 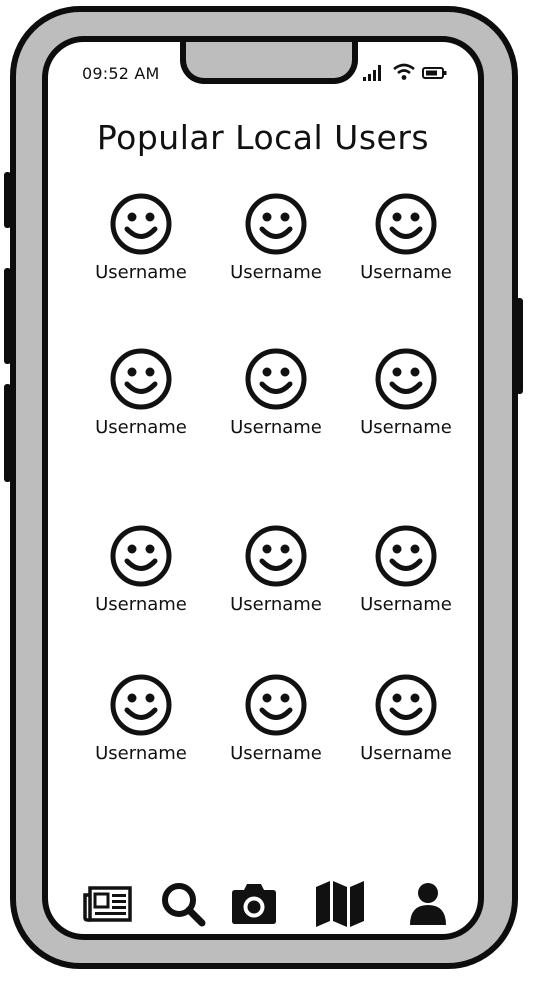 I want to click on camera-icon, so click(x=254, y=904).